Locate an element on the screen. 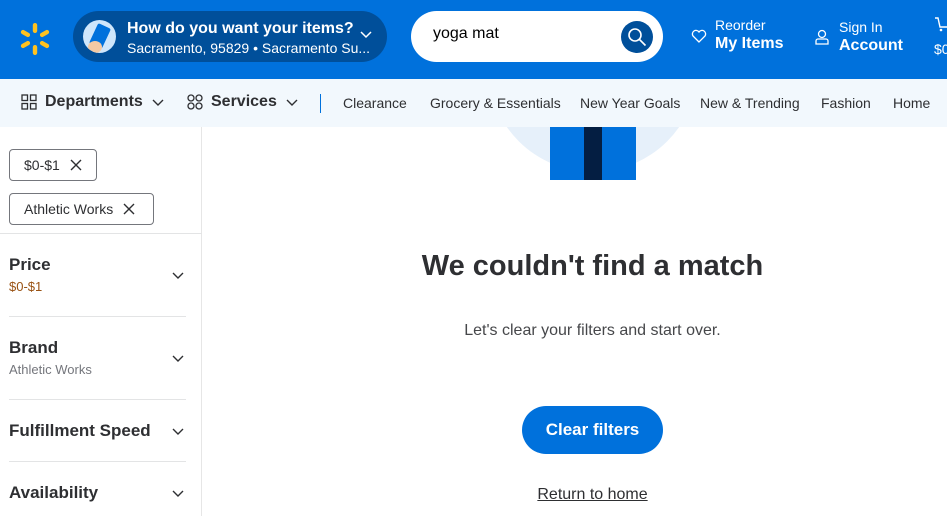 The image size is (947, 516). services-label: Services is located at coordinates (244, 101).